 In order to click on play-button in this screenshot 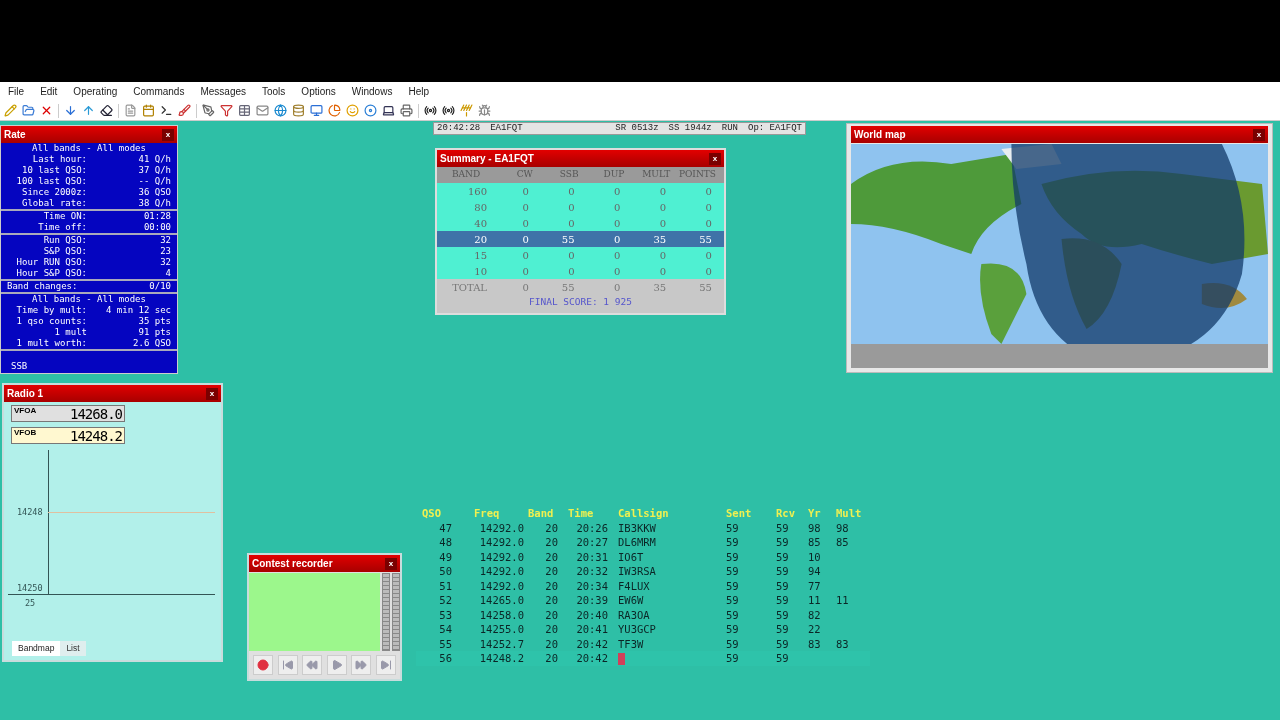, I will do `click(336, 665)`.